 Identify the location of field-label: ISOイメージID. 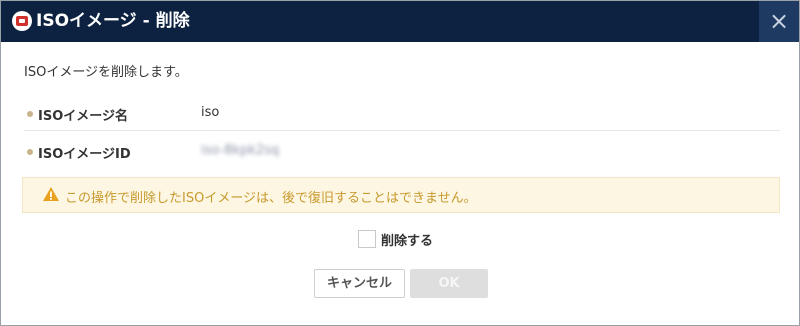
(84, 154).